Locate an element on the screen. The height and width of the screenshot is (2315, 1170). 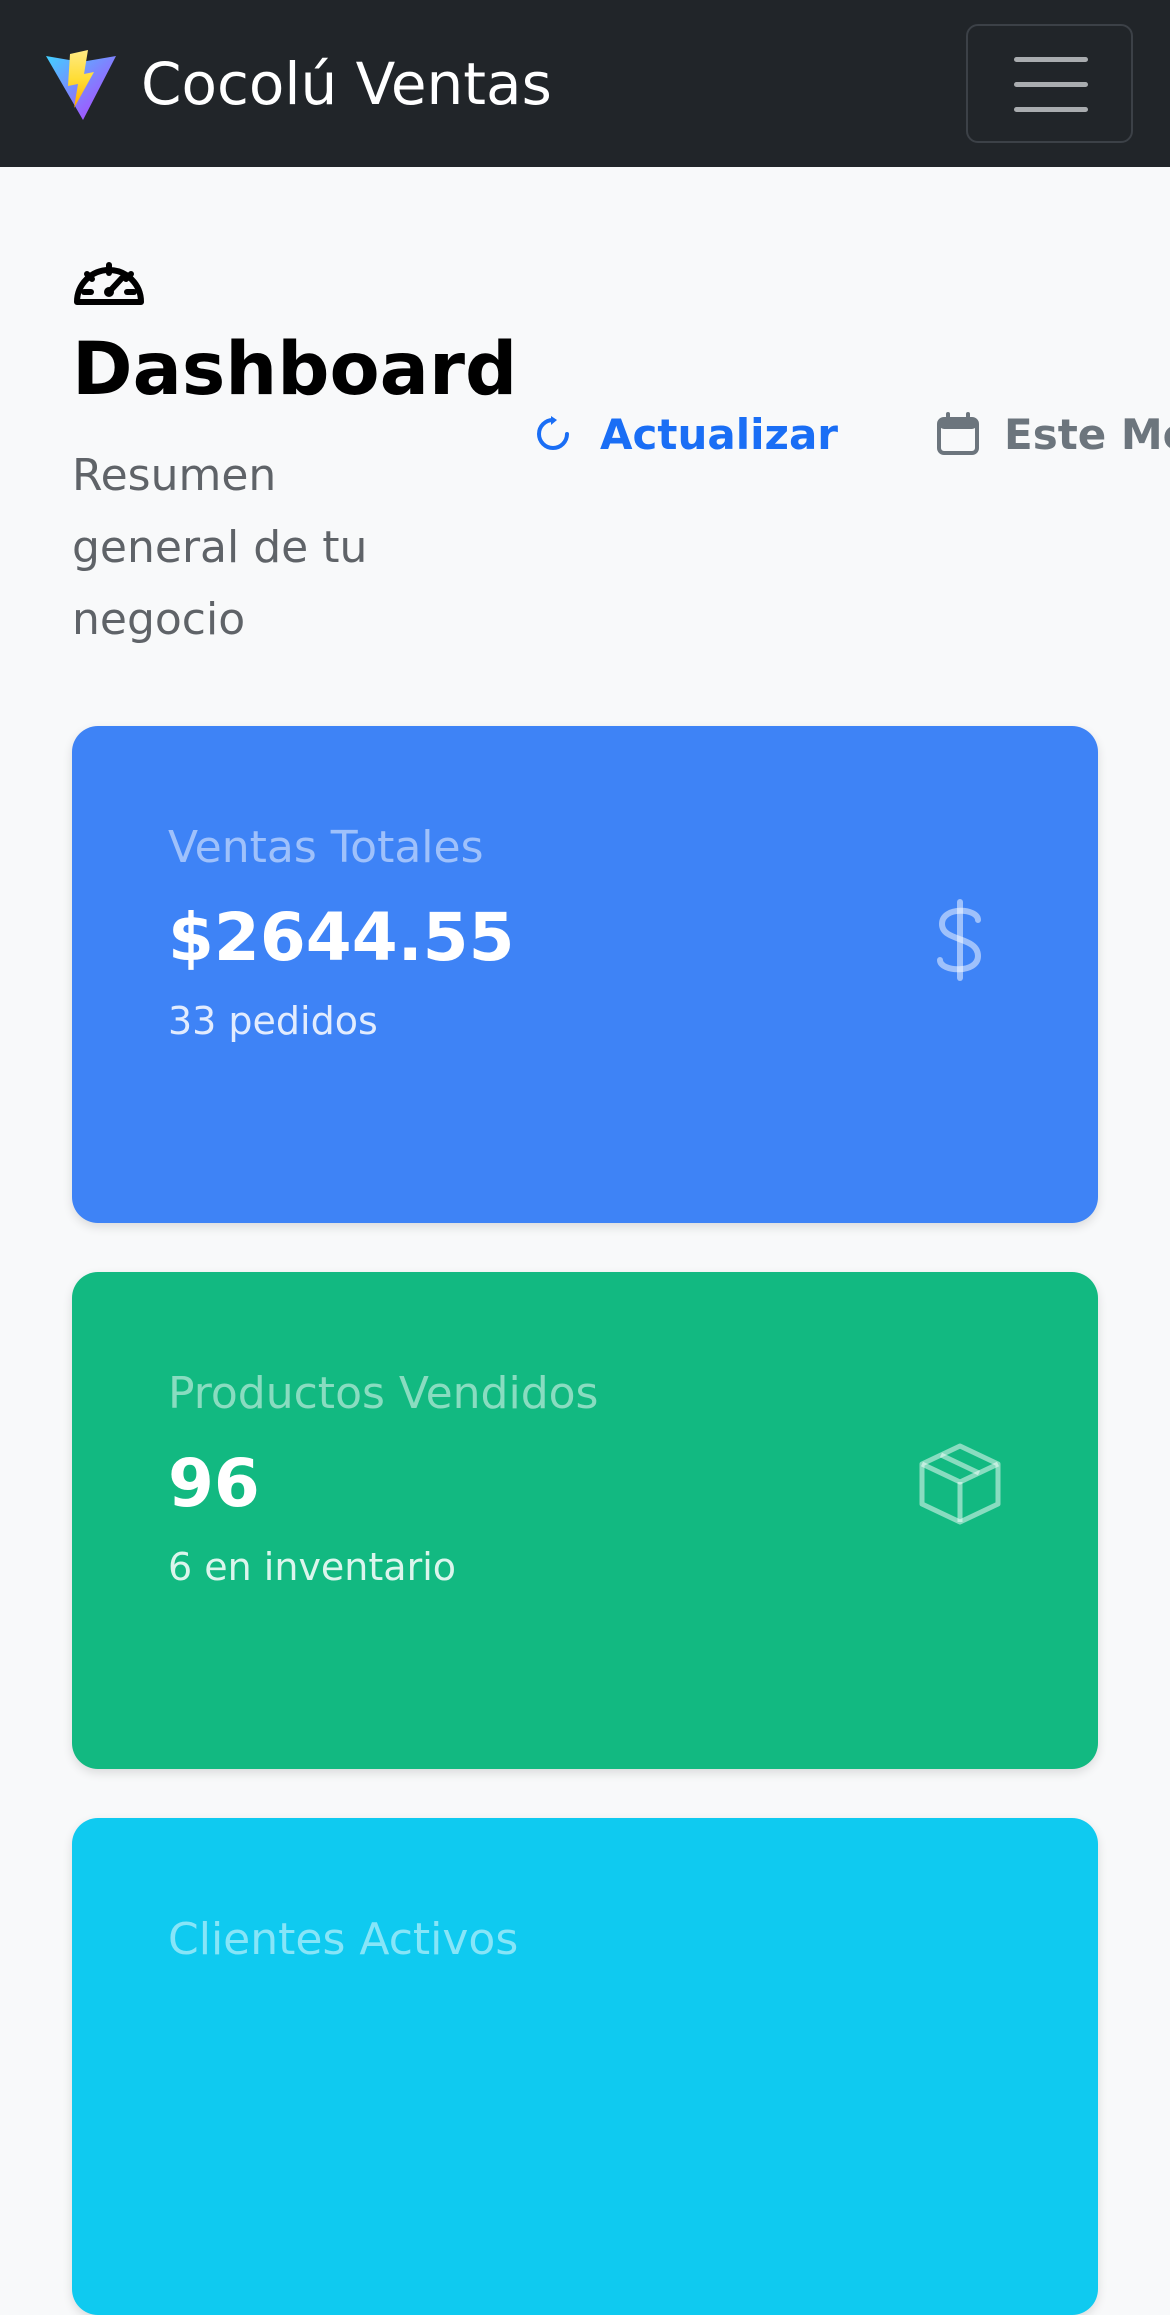
period-label: Este Mes is located at coordinates (1087, 434).